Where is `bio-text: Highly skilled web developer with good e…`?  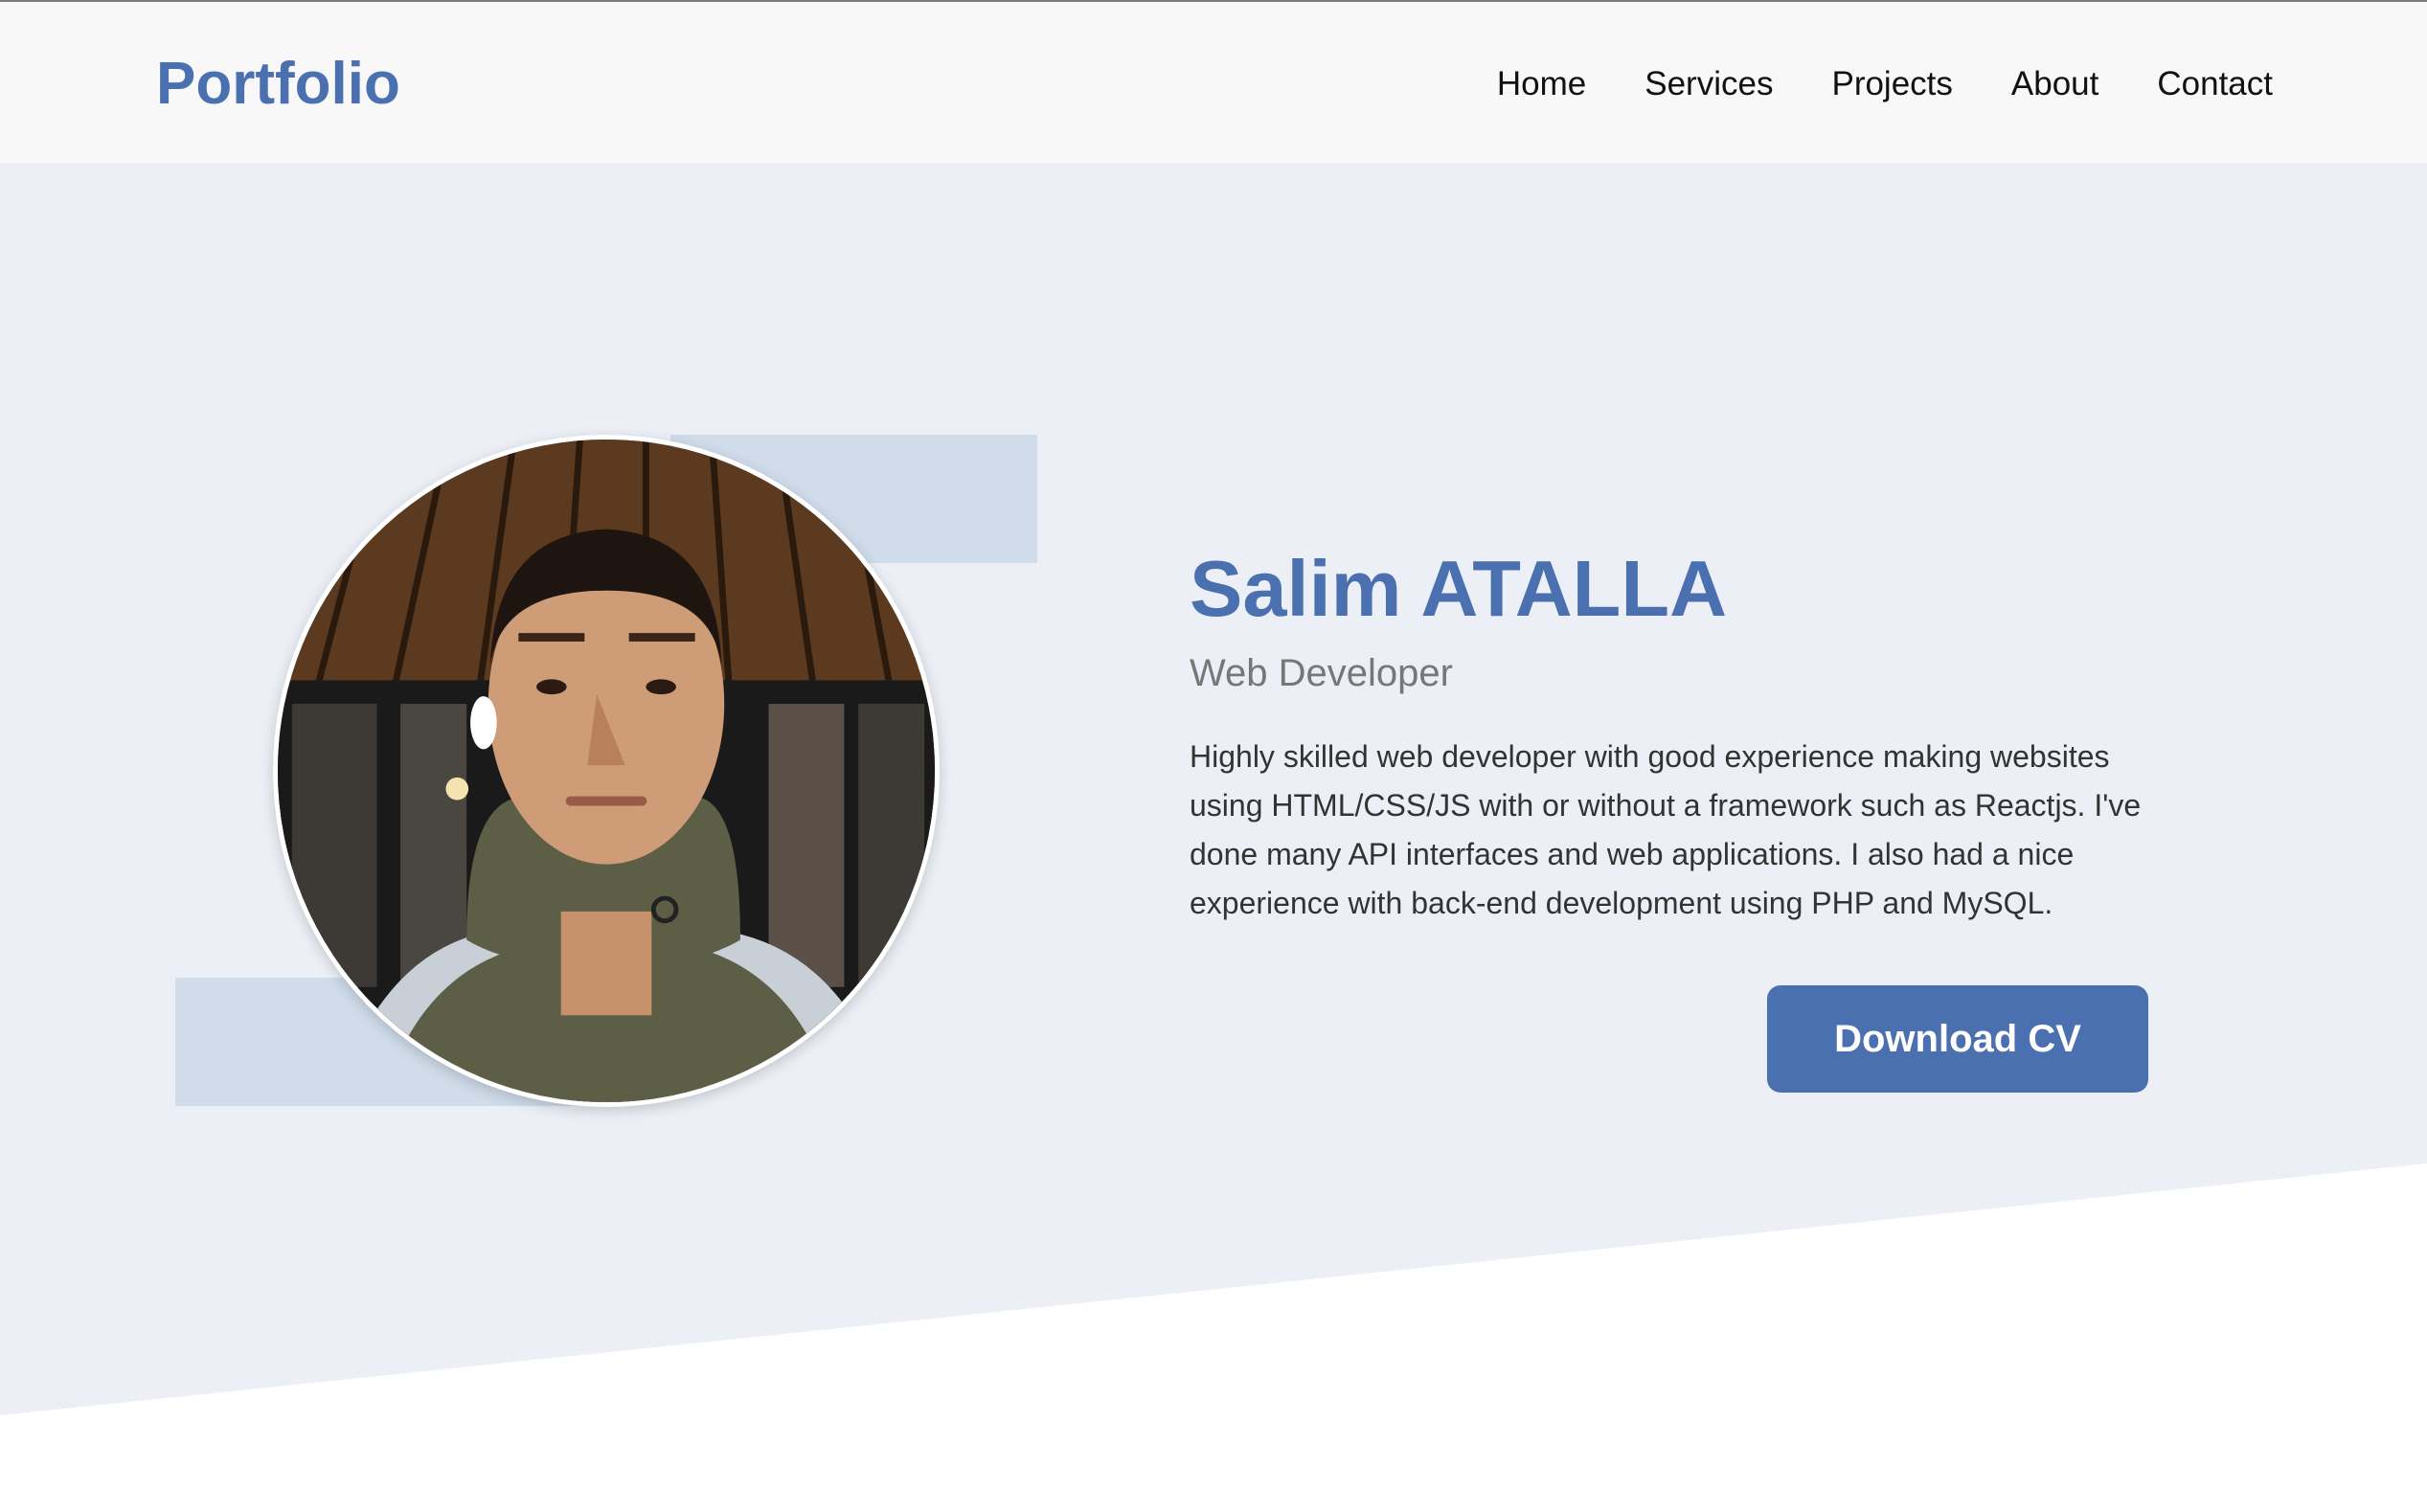
bio-text: Highly skilled web developer with good e… is located at coordinates (1666, 829).